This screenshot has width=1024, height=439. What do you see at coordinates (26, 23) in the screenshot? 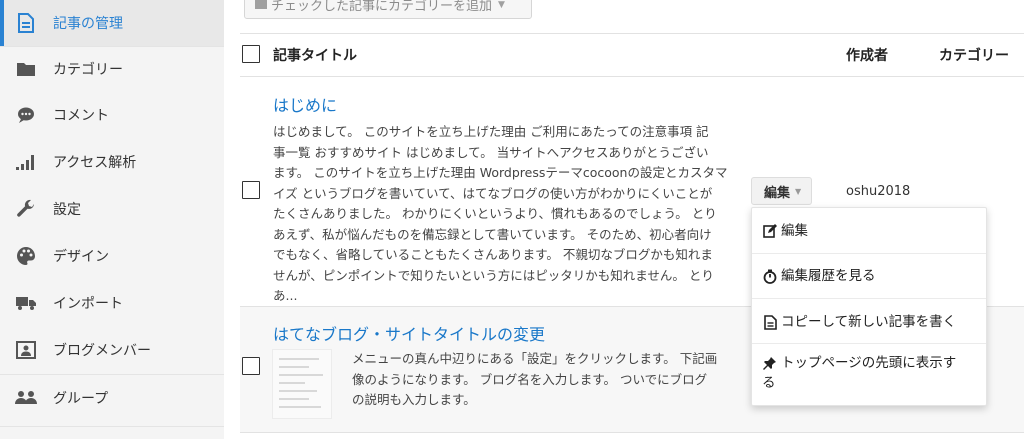
I see `document-icon` at bounding box center [26, 23].